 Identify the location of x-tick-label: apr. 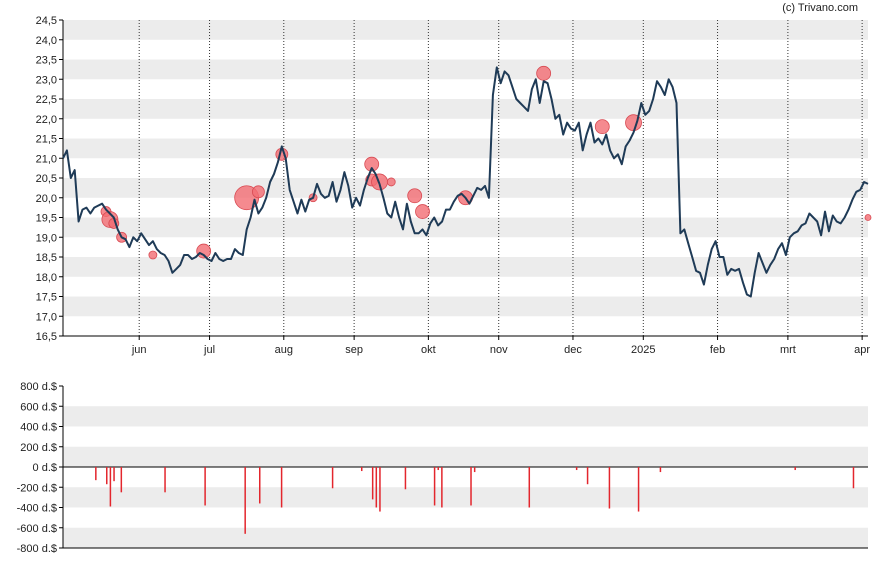
(862, 350).